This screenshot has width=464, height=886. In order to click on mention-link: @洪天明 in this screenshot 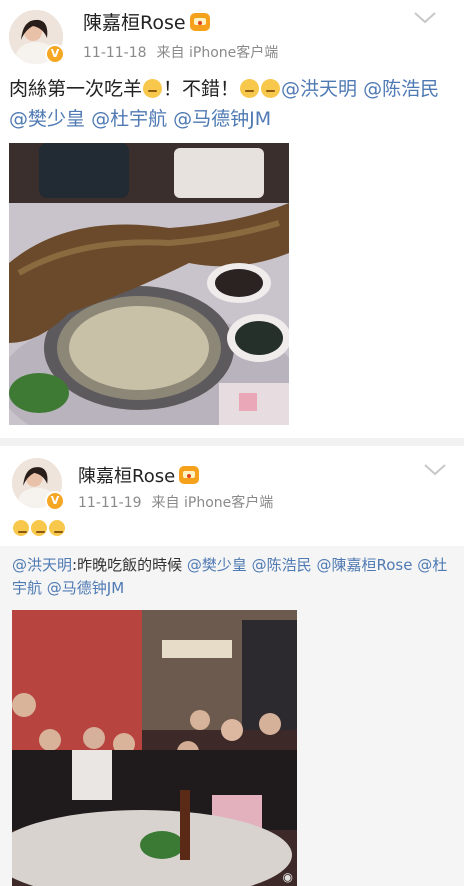, I will do `click(319, 89)`.